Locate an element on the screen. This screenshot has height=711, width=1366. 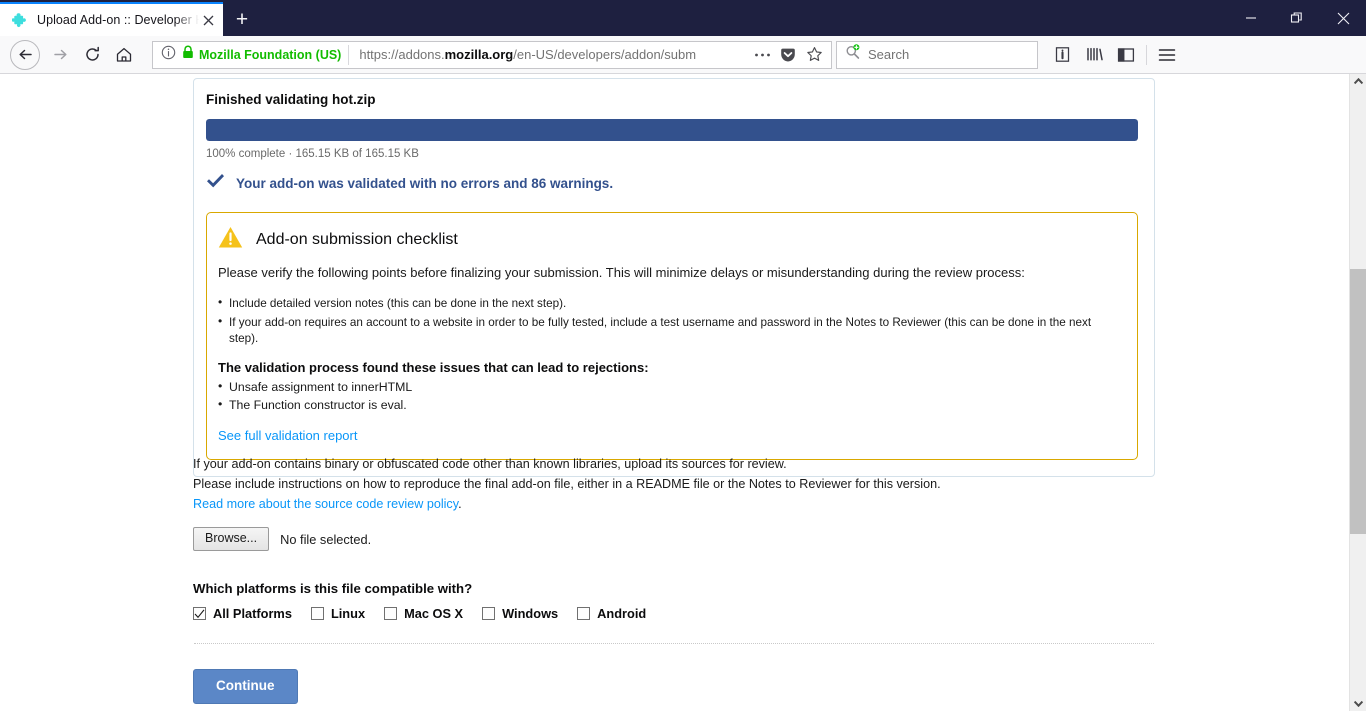
checkbox-linux is located at coordinates (317, 614).